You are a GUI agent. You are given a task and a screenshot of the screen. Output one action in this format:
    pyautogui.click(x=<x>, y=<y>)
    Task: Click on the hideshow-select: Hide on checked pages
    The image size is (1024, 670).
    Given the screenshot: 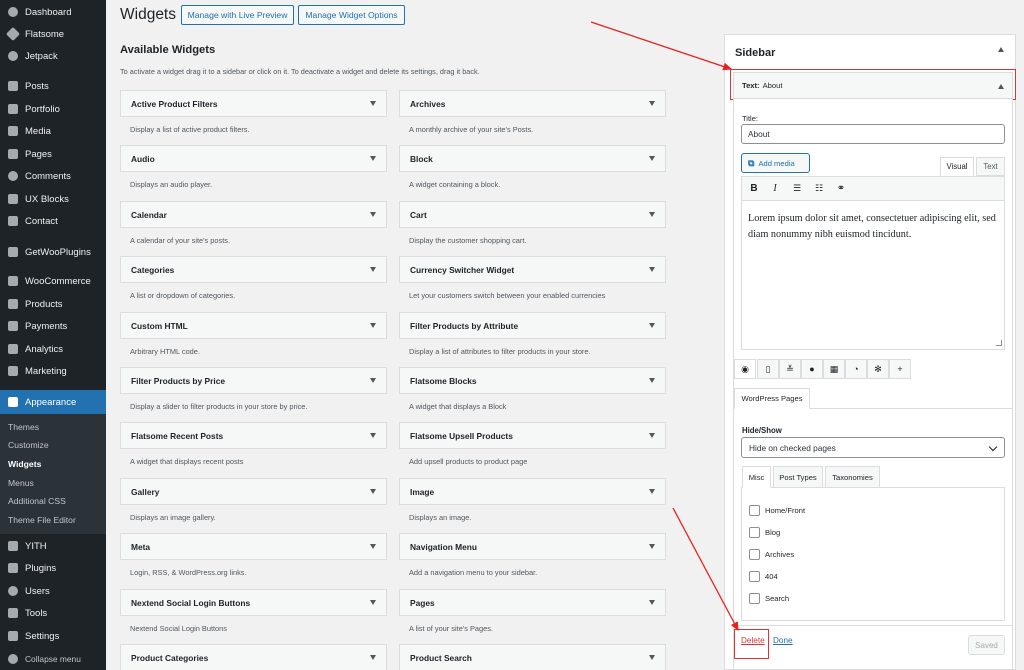 What is the action you would take?
    pyautogui.click(x=873, y=447)
    